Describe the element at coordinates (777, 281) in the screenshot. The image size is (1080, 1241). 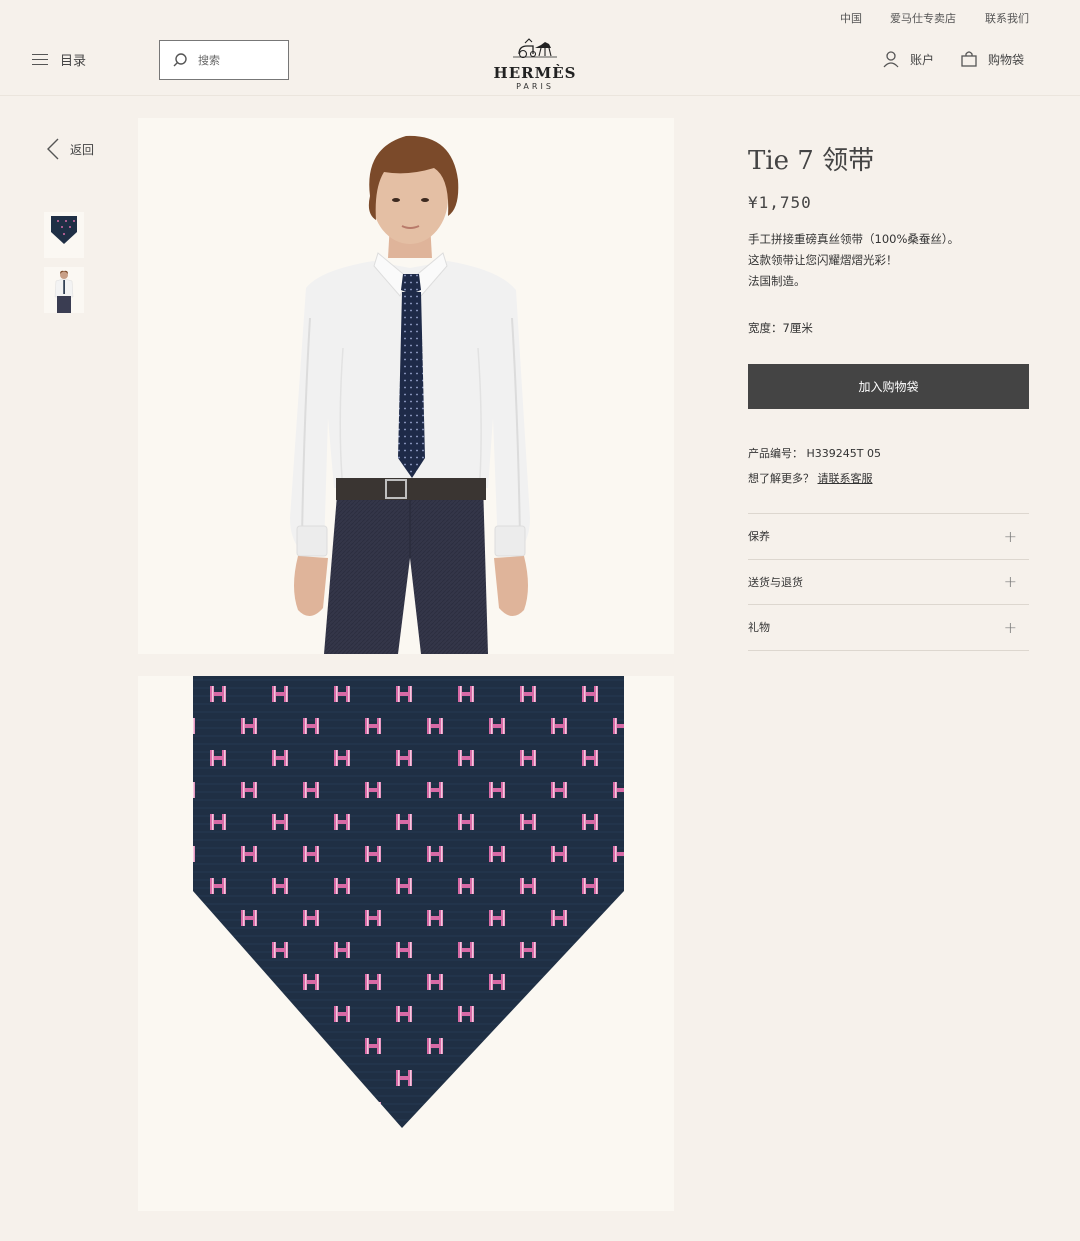
I see `description-line: 法国制造。` at that location.